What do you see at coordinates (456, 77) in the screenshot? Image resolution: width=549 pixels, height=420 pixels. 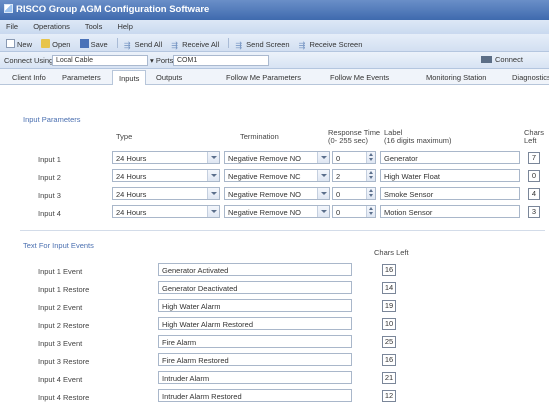 I see `tab-monitoring-station: Monitoring Station` at bounding box center [456, 77].